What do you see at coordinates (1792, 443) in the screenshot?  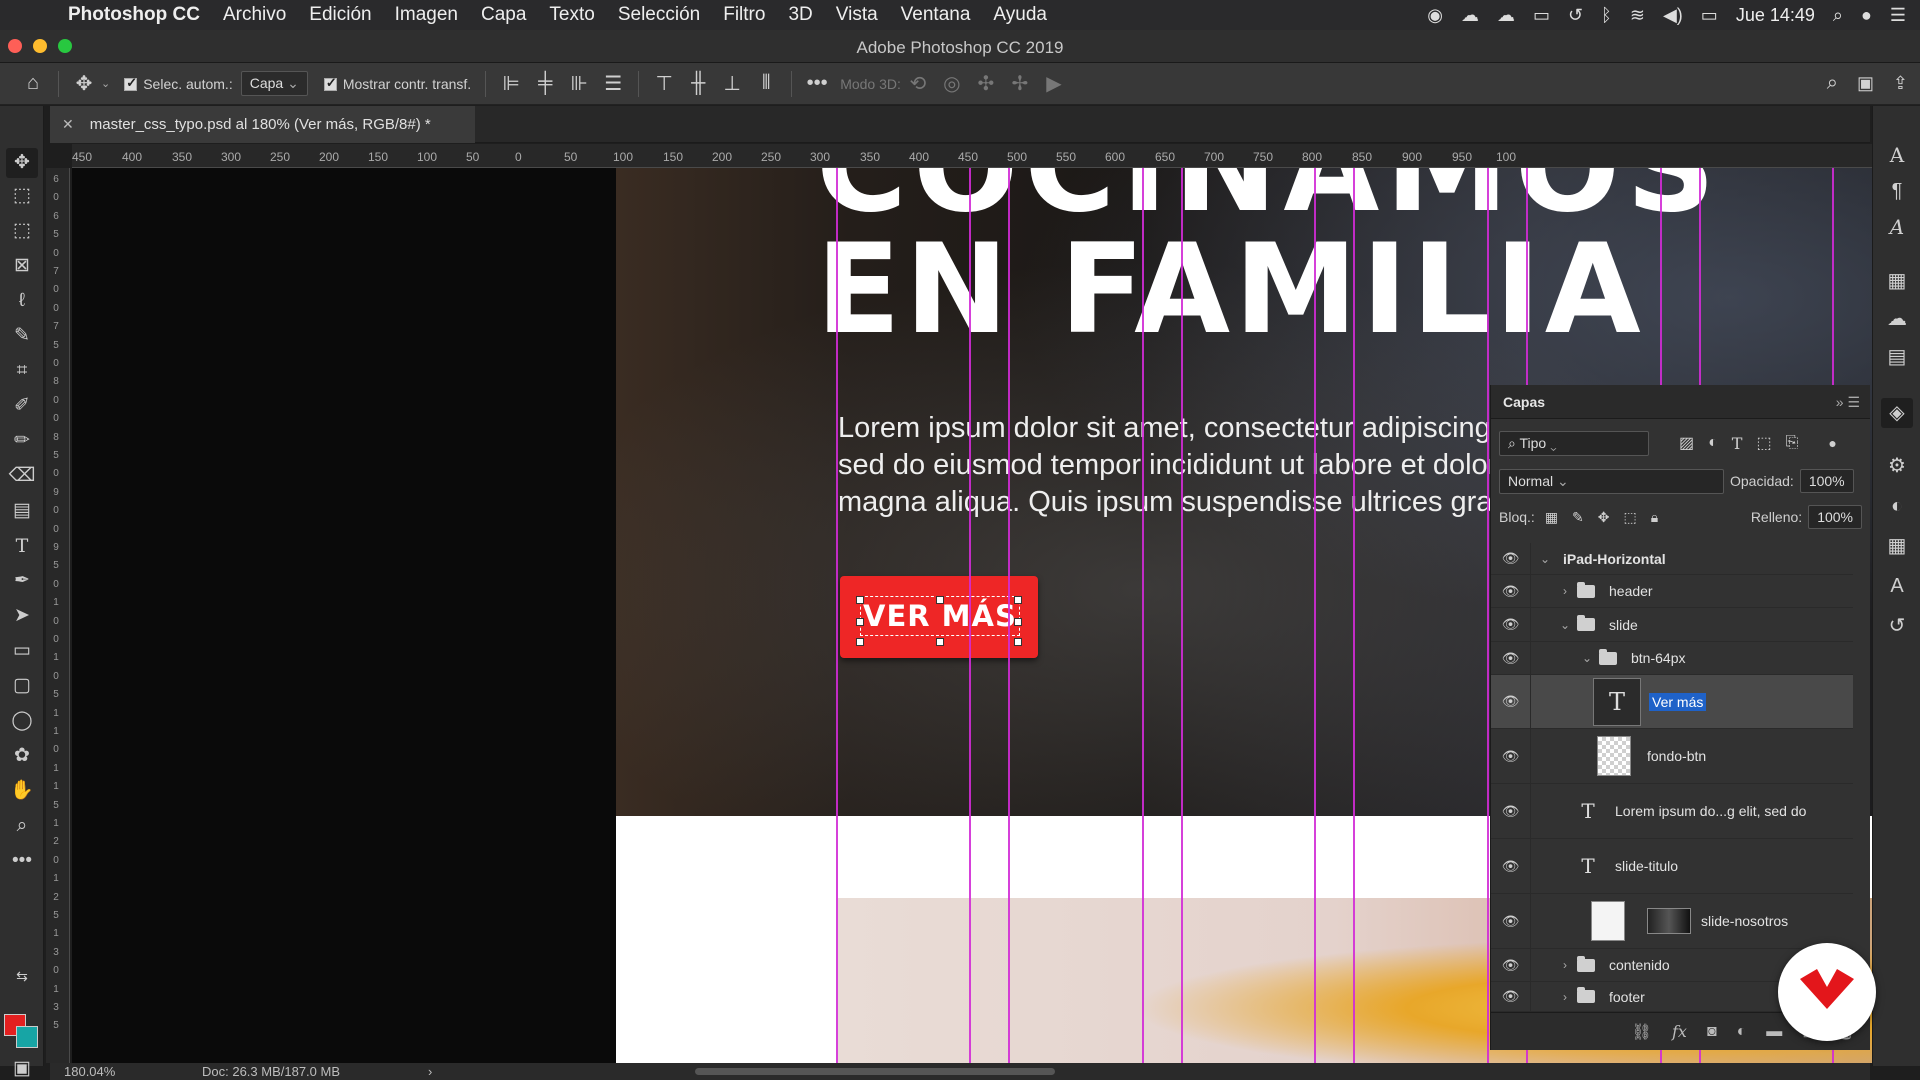 I see `filter-smart-object-icon: ⎘` at bounding box center [1792, 443].